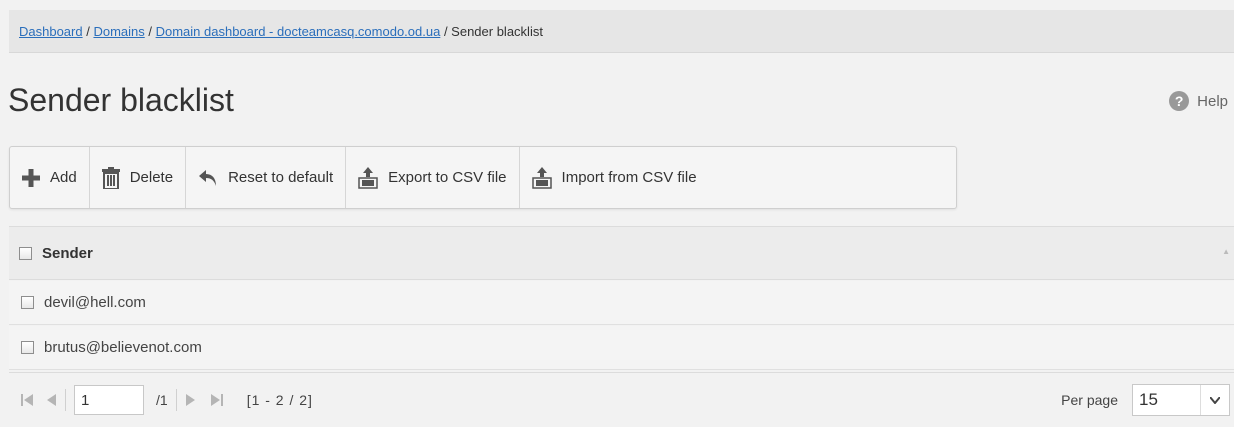 The height and width of the screenshot is (427, 1234). Describe the element at coordinates (497, 31) in the screenshot. I see `breadcrumb-current: Sender blacklist` at that location.